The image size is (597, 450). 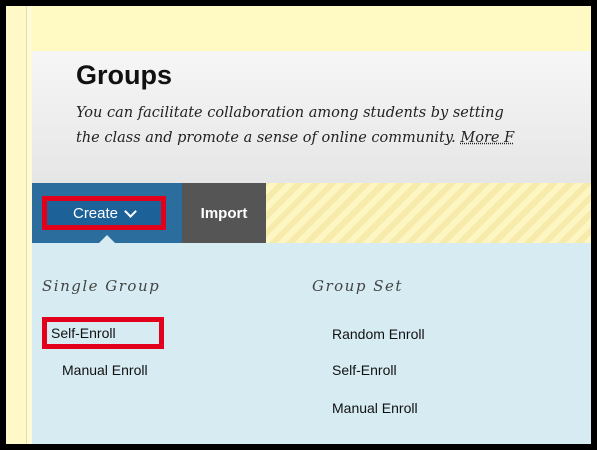 What do you see at coordinates (107, 239) in the screenshot?
I see `dropdown-caret` at bounding box center [107, 239].